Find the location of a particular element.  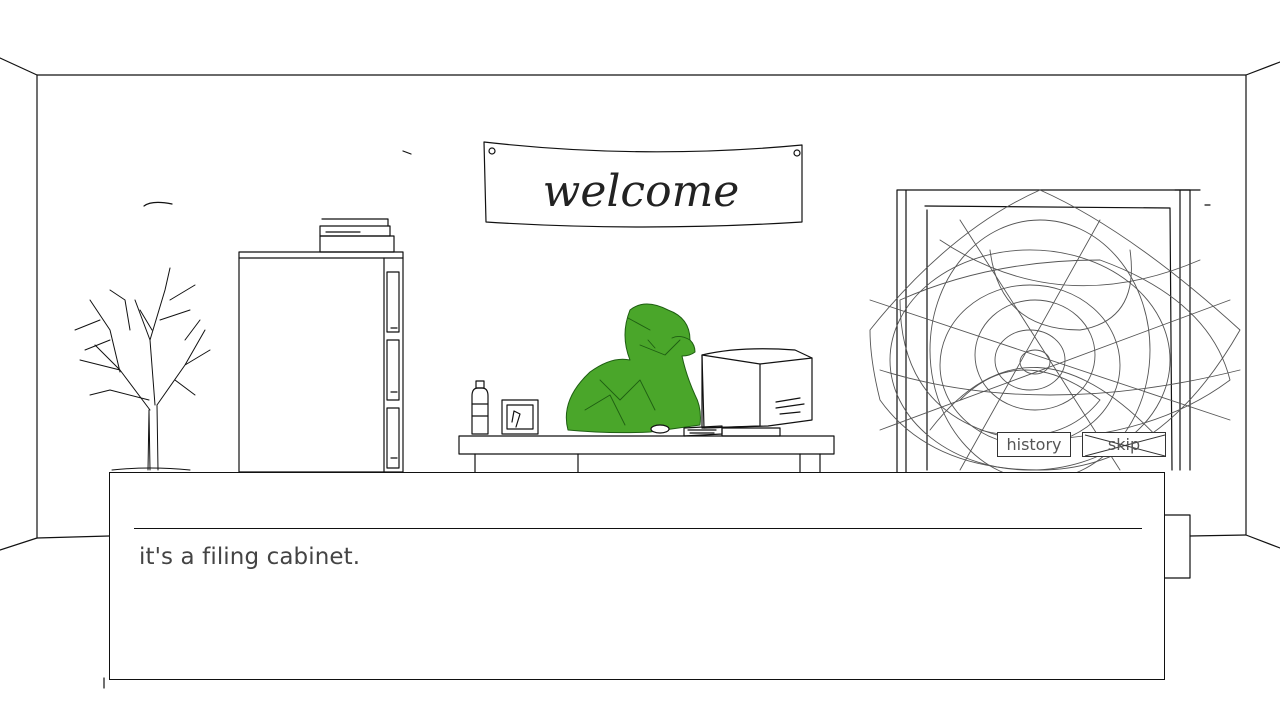

dialogue-divider is located at coordinates (638, 528).